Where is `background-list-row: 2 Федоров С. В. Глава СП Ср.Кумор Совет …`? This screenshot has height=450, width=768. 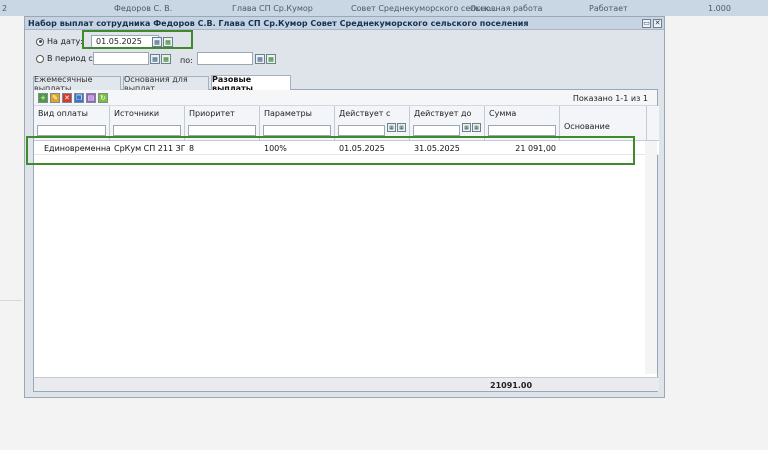 background-list-row: 2 Федоров С. В. Глава СП Ср.Кумор Совет … is located at coordinates (384, 8).